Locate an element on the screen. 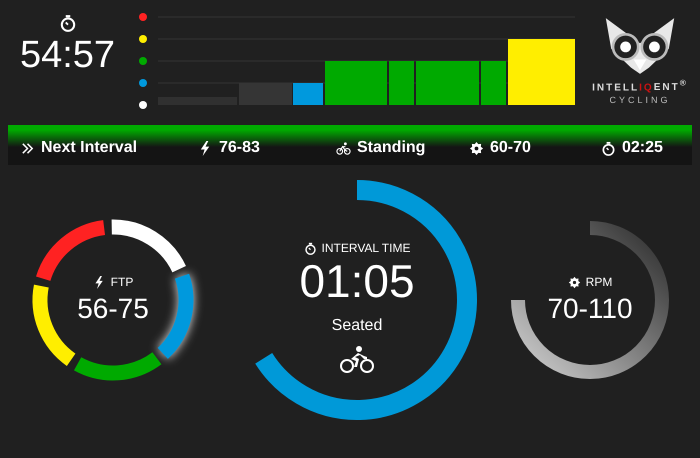 The image size is (700, 458). ftp-label: FTP is located at coordinates (122, 282).